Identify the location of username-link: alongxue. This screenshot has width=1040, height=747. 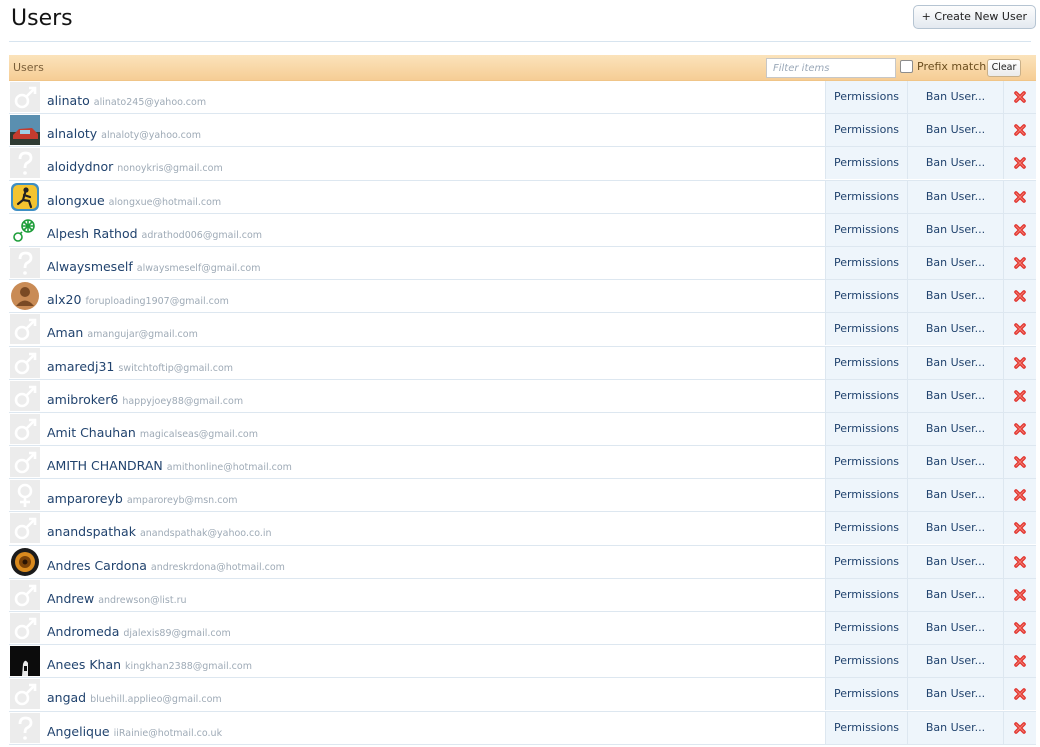
(76, 200).